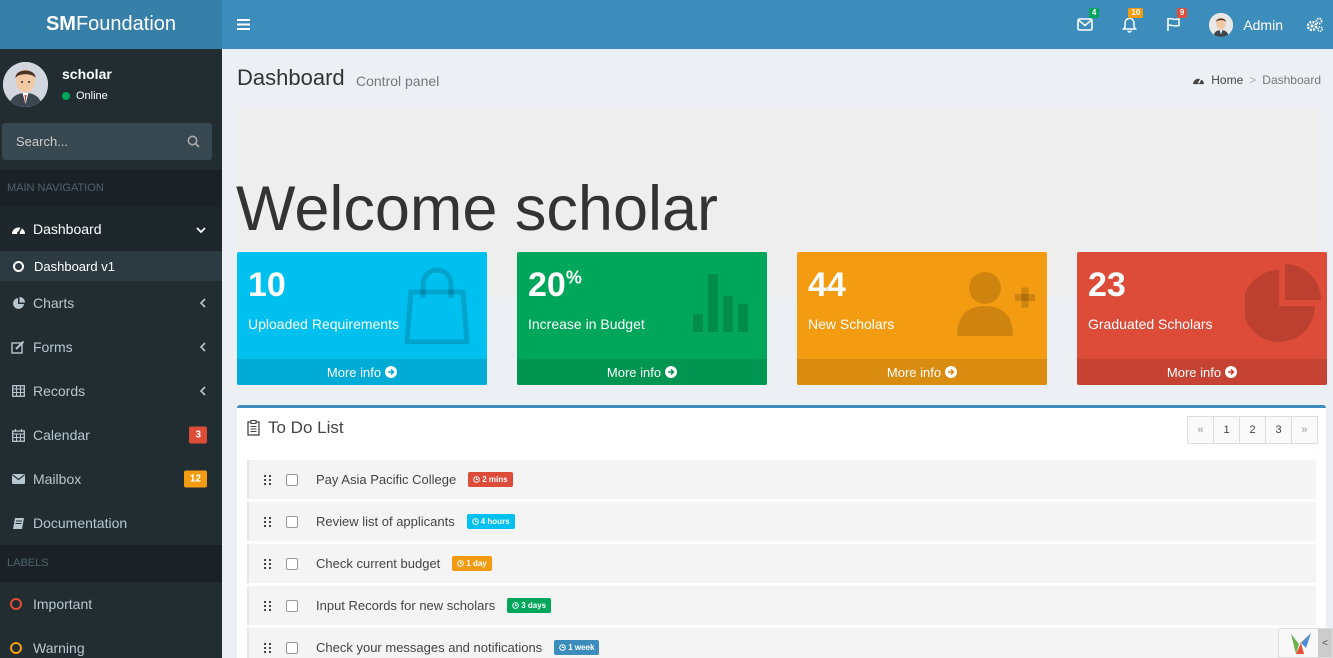 The height and width of the screenshot is (658, 1333). Describe the element at coordinates (1217, 80) in the screenshot. I see `breadcrumb-home-link: Home` at that location.